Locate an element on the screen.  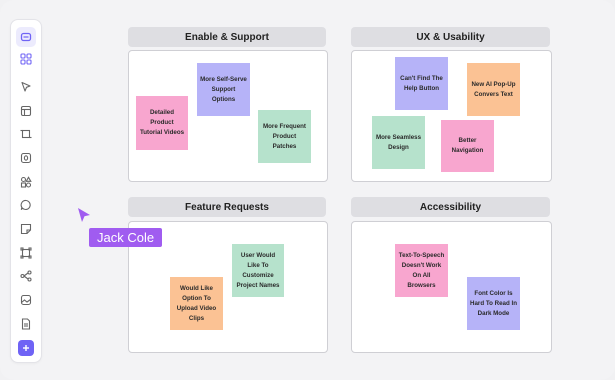
section-title-accessibility: Accessibility is located at coordinates (450, 207).